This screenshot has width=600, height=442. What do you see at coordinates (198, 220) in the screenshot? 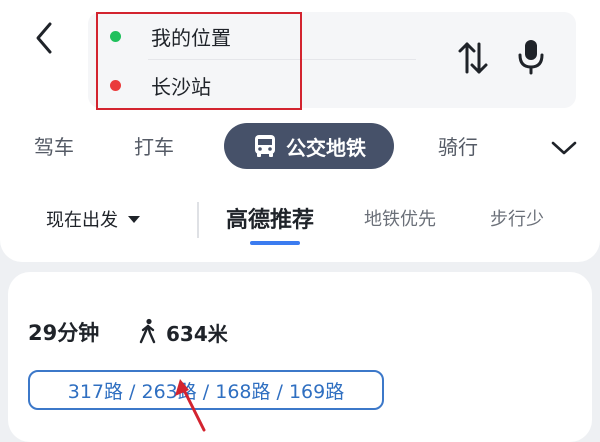
I see `filter-divider` at bounding box center [198, 220].